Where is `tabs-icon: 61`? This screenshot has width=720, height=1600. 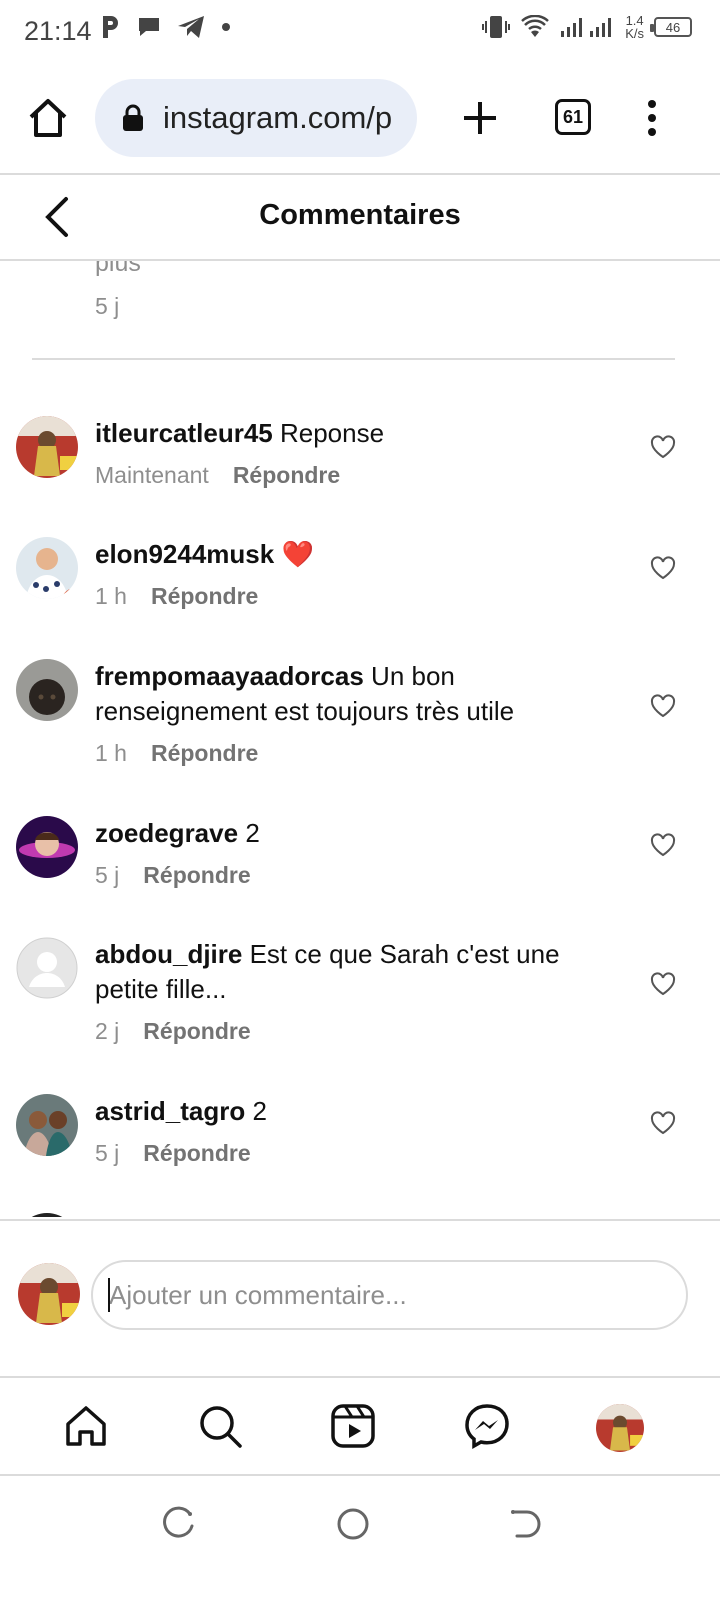
tabs-icon: 61 is located at coordinates (573, 117).